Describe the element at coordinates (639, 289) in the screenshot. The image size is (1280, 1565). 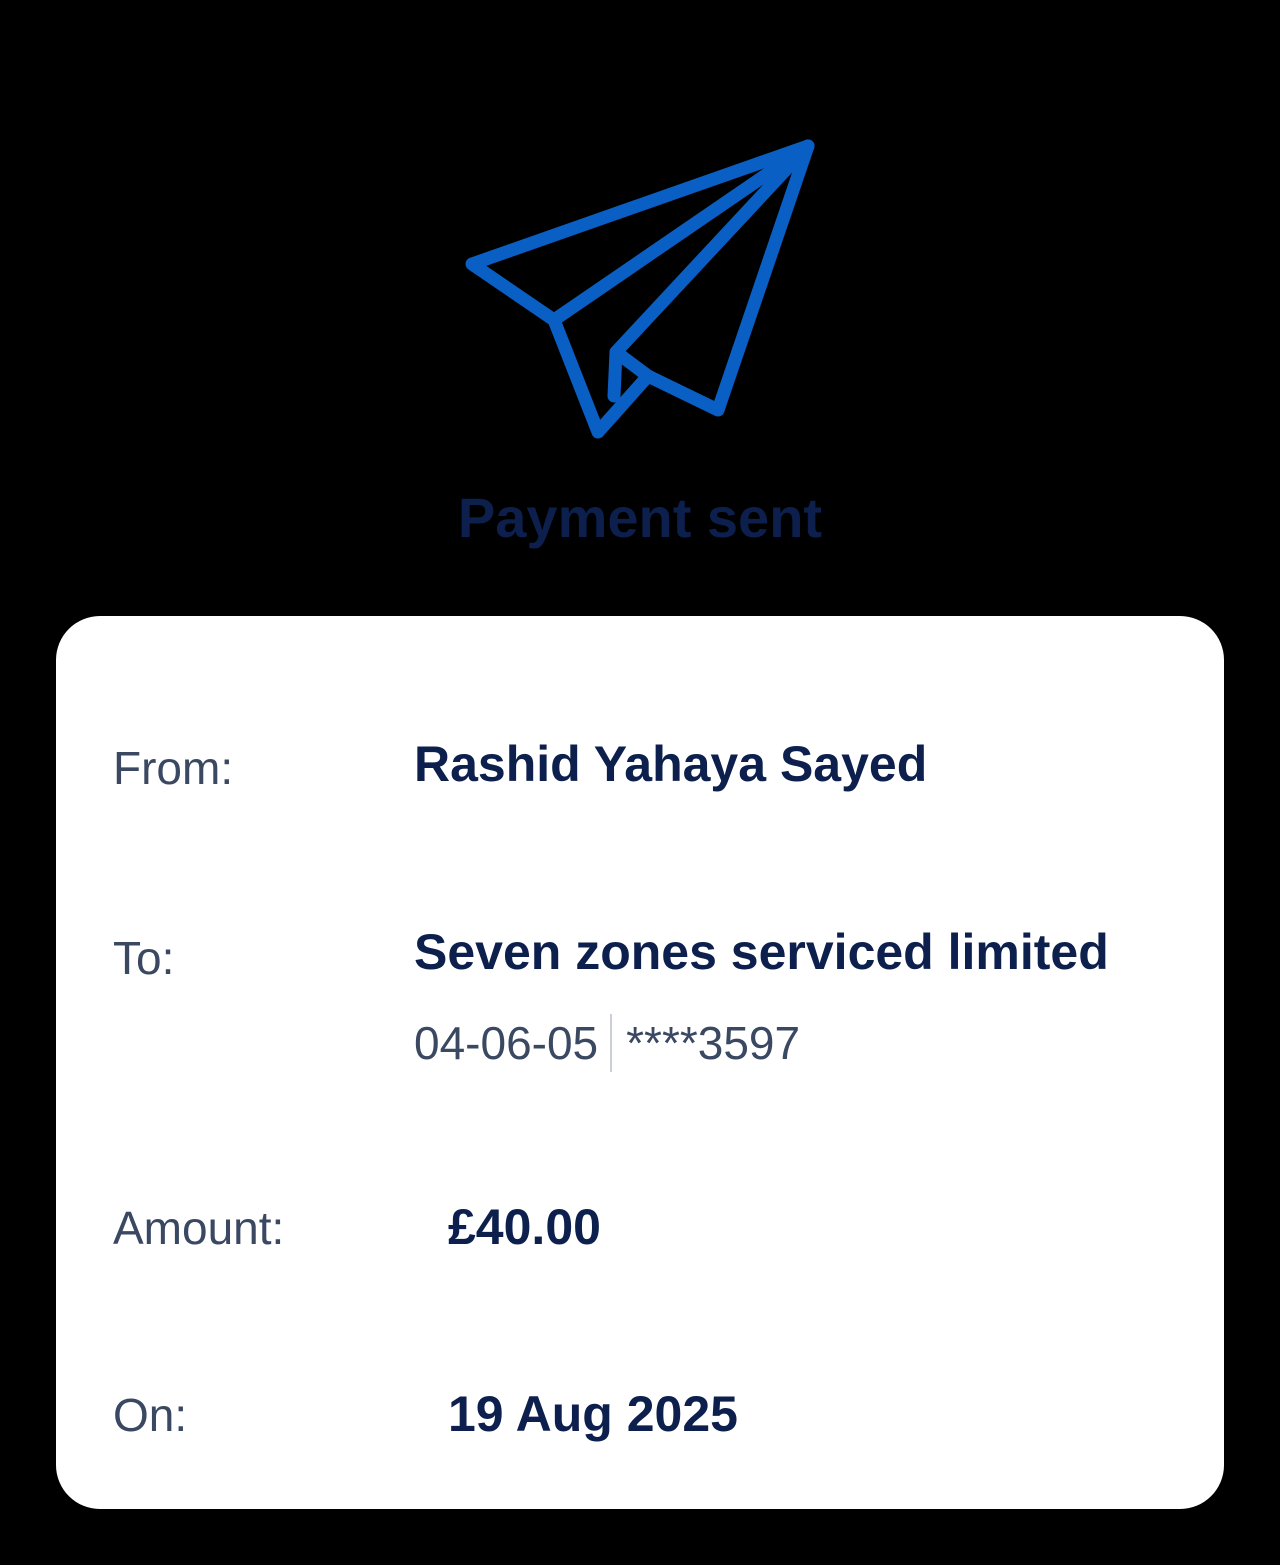
I see `paper-plane-icon` at that location.